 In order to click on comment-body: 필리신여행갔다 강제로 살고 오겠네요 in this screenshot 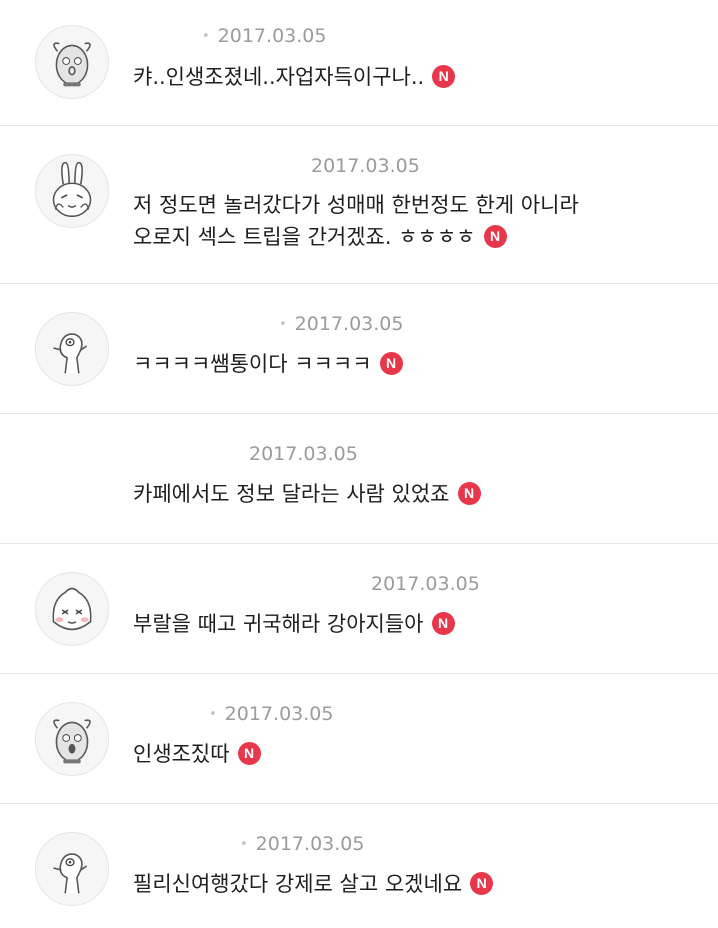, I will do `click(298, 884)`.